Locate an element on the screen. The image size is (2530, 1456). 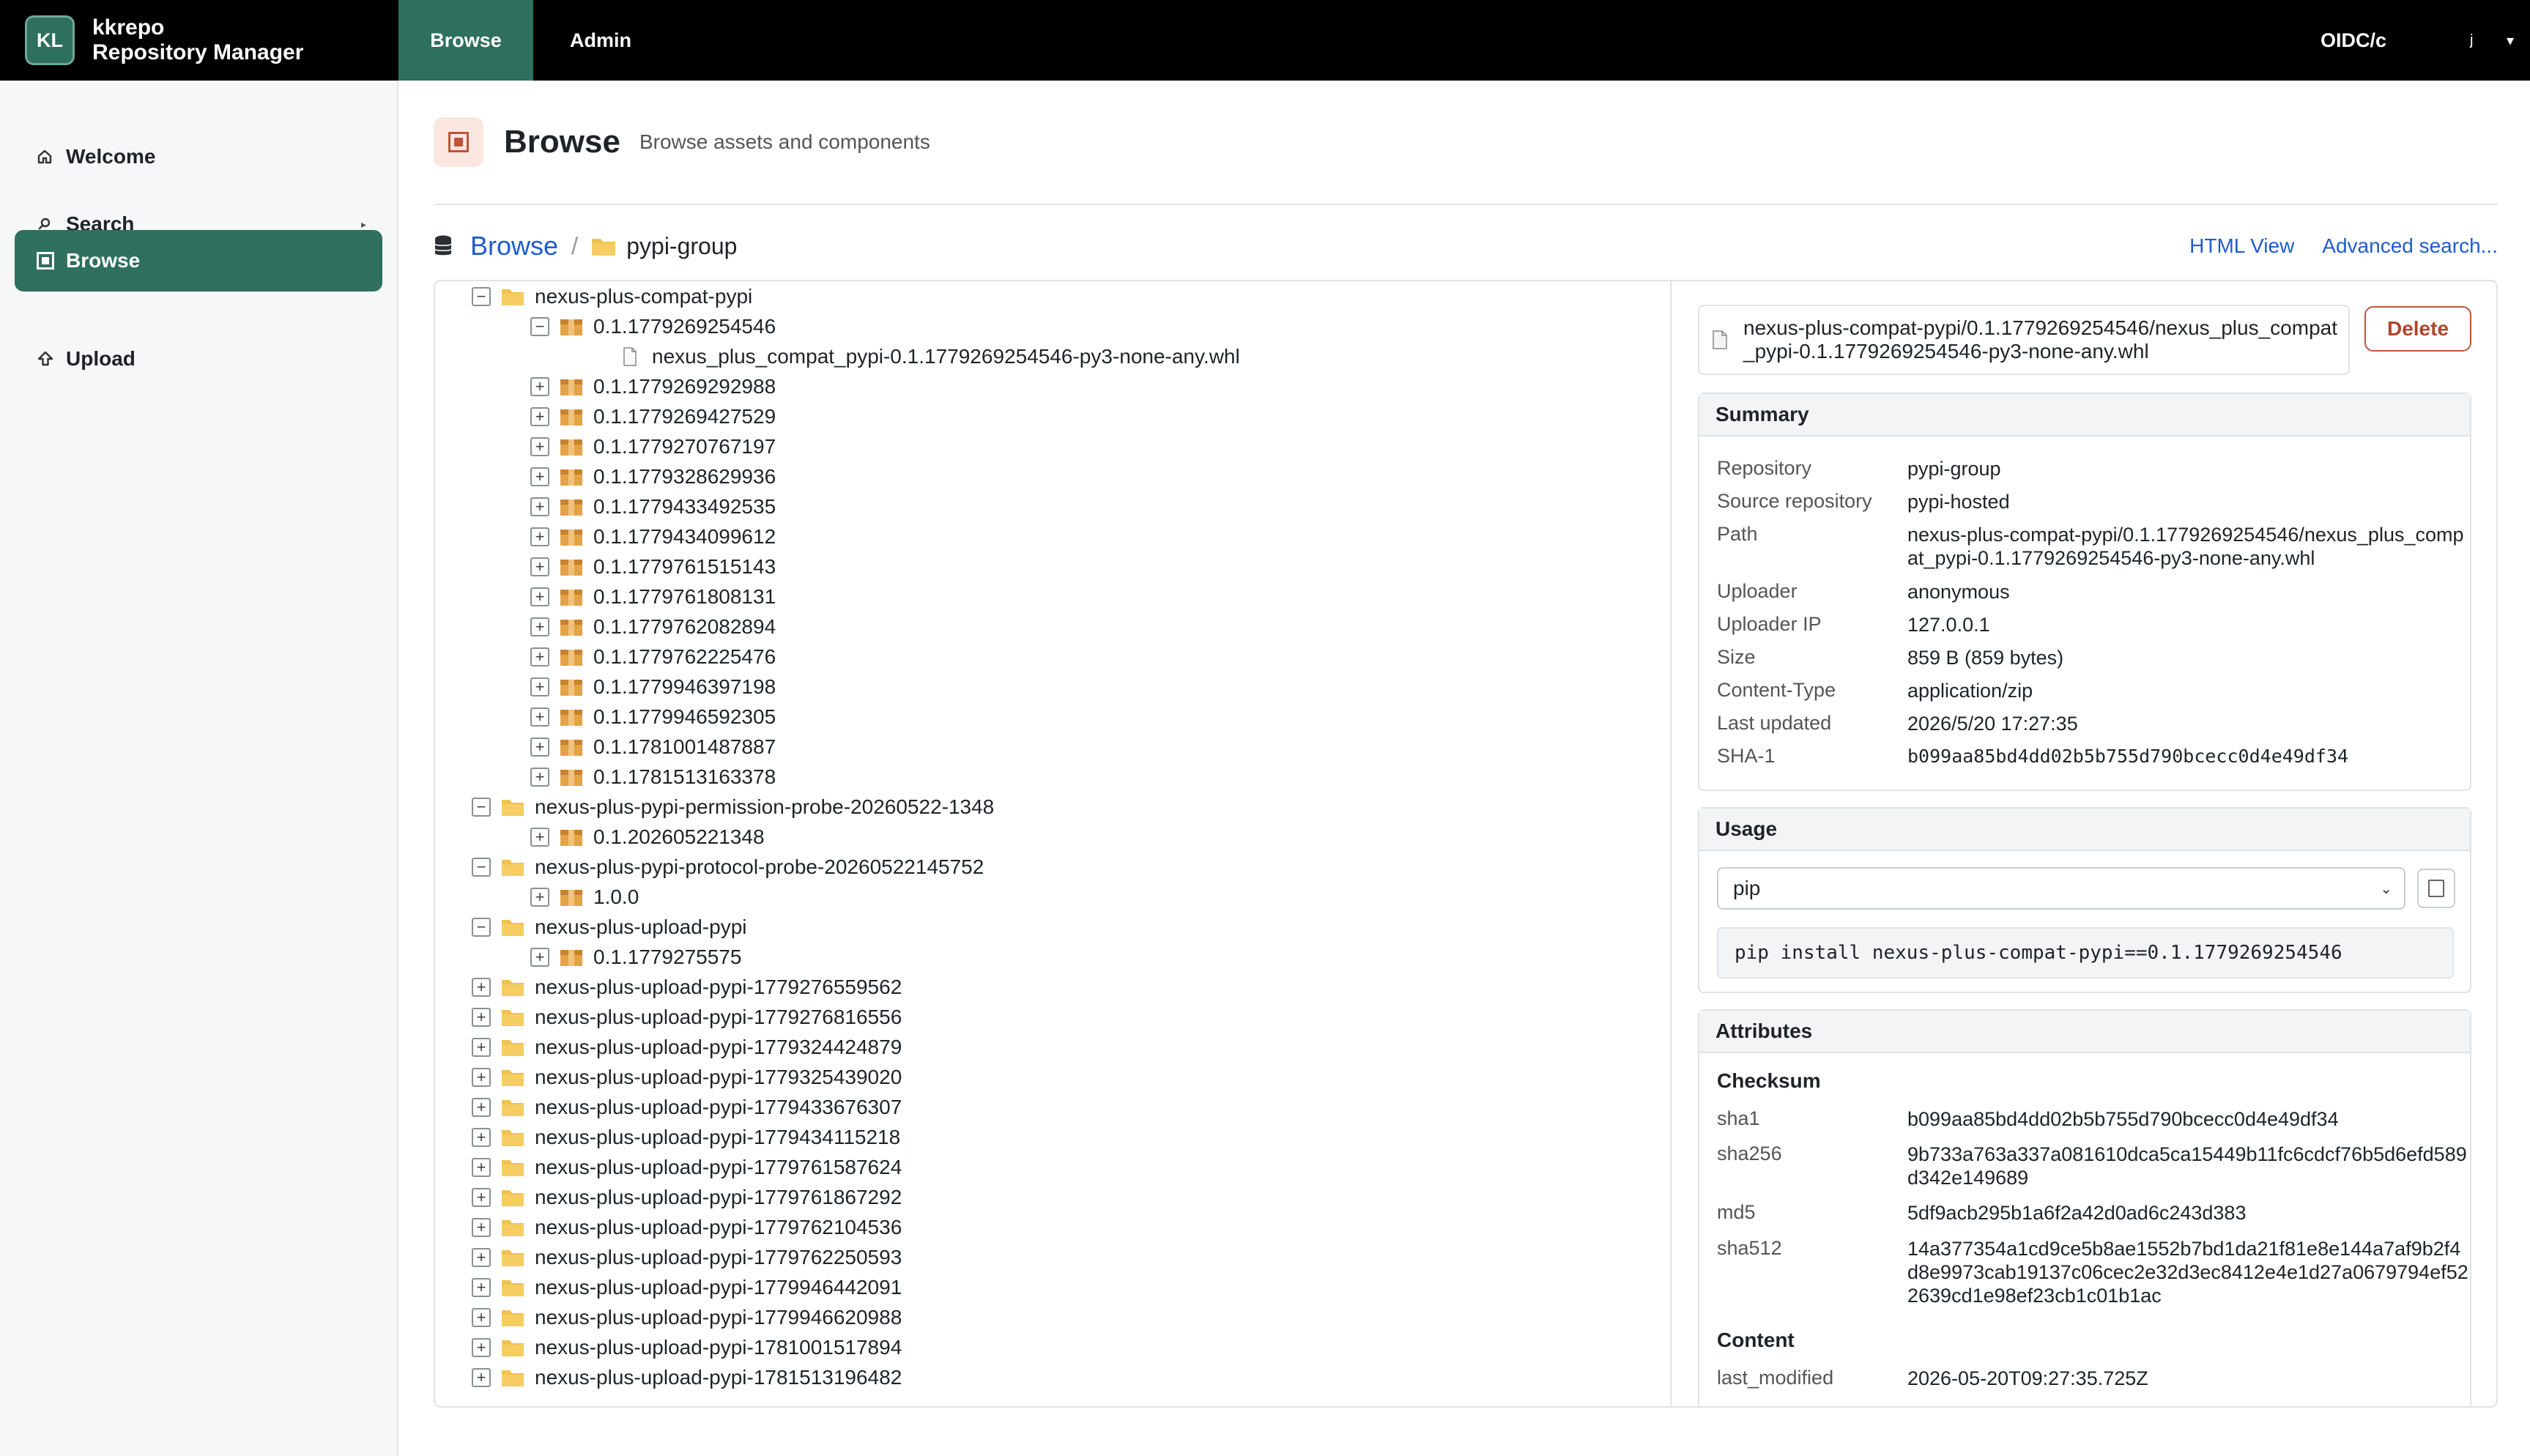
tree-row: +0.1.1779269292988 is located at coordinates (653, 386).